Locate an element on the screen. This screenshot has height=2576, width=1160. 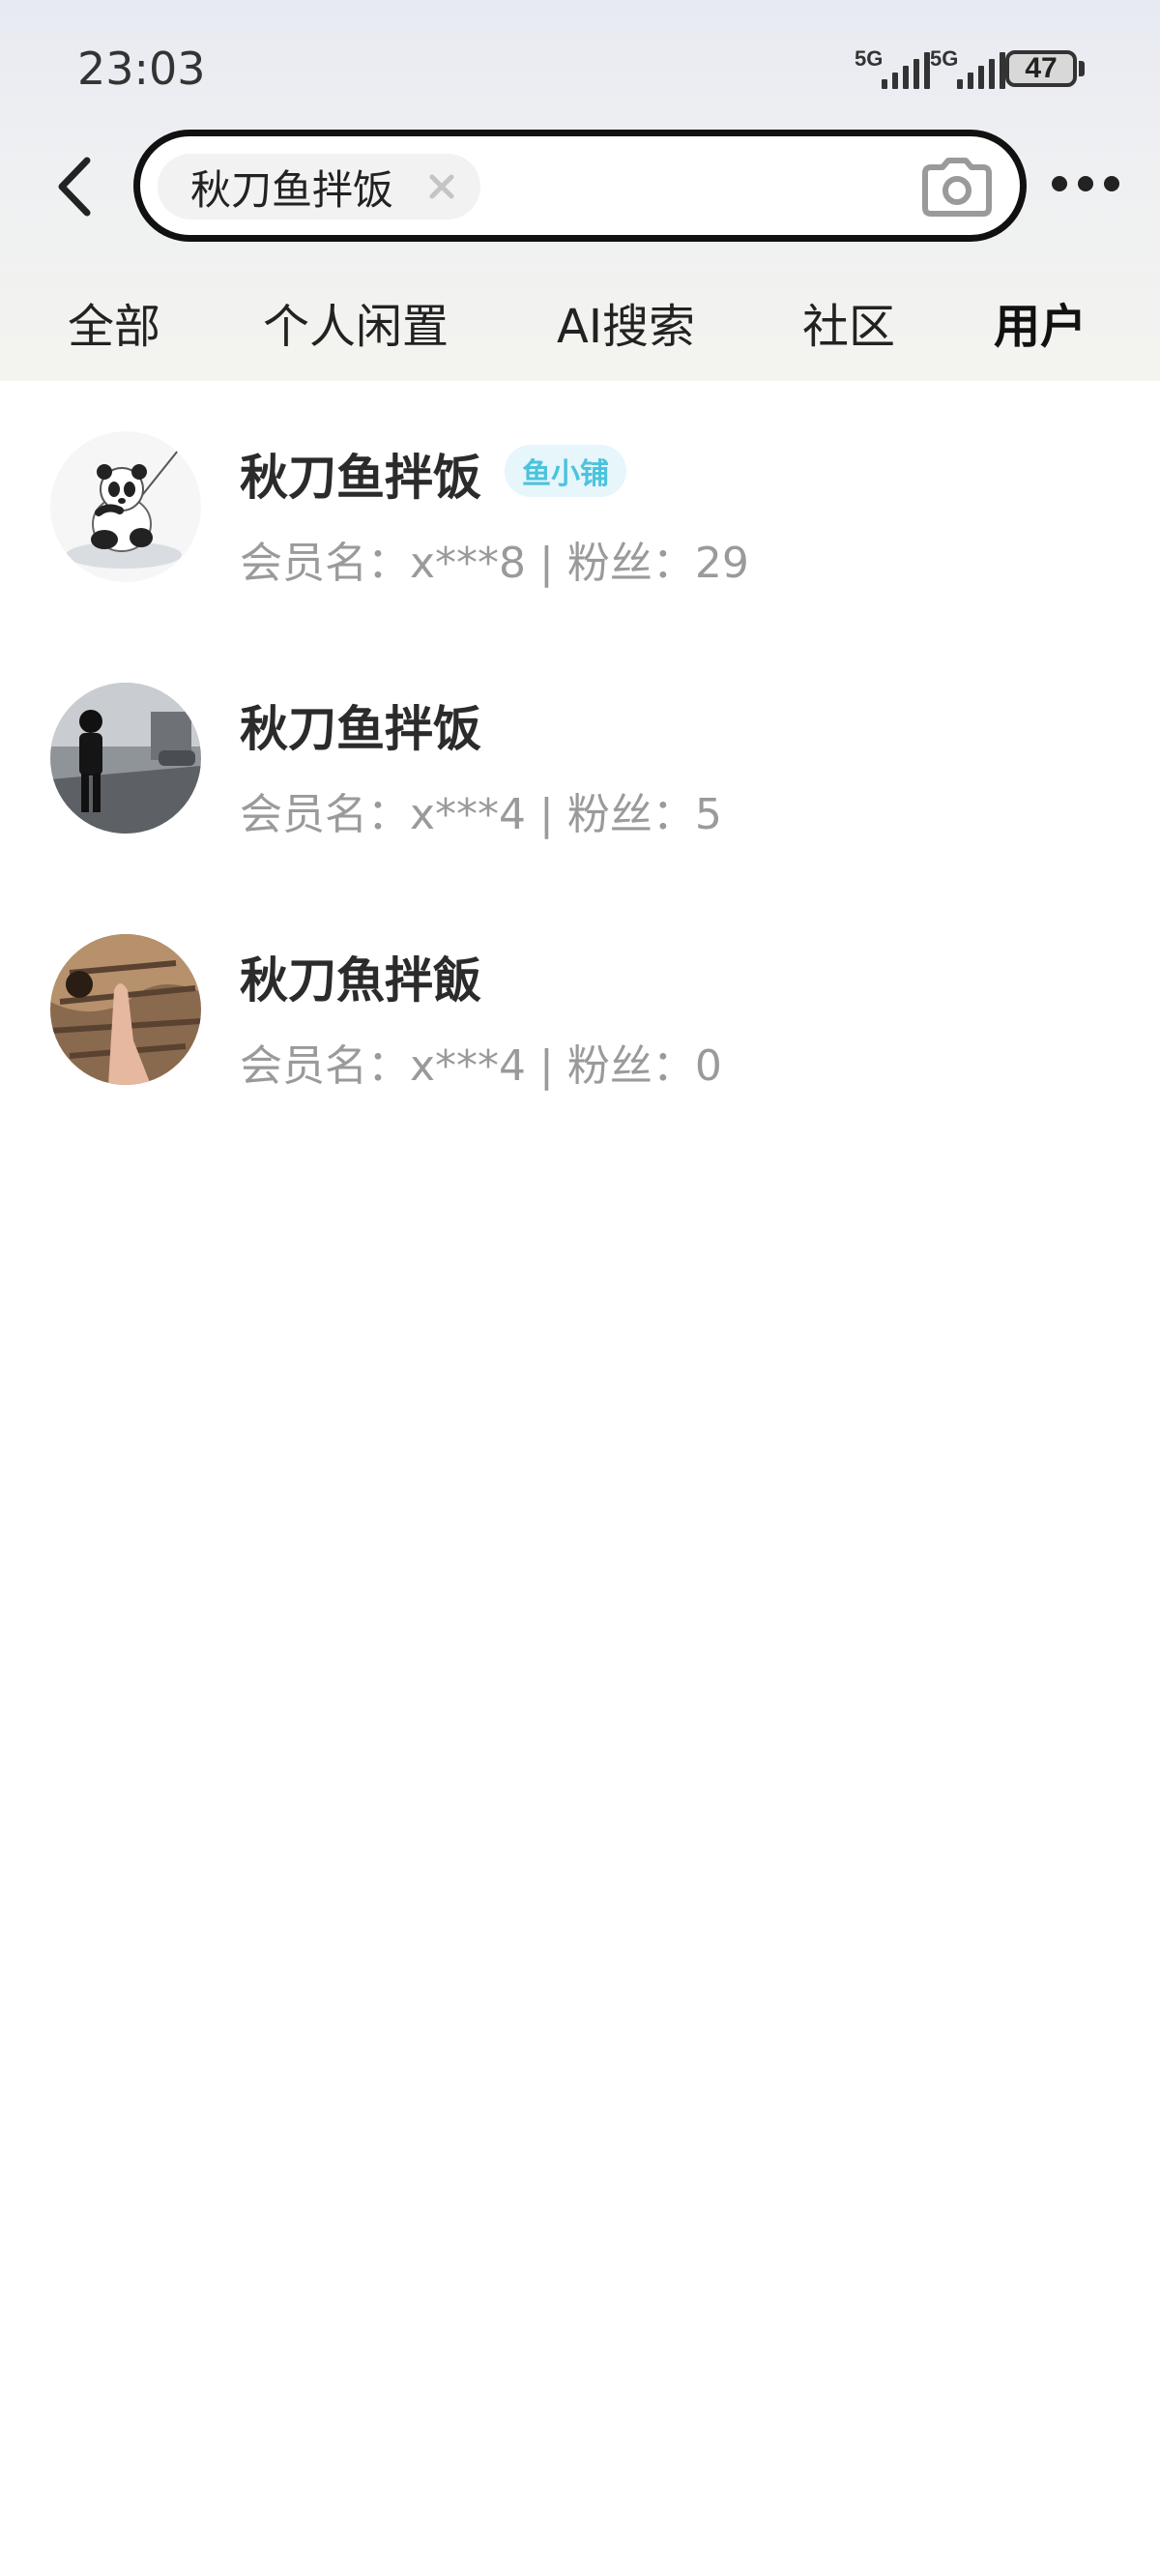
signal-2-icon: 5G is located at coordinates (968, 69).